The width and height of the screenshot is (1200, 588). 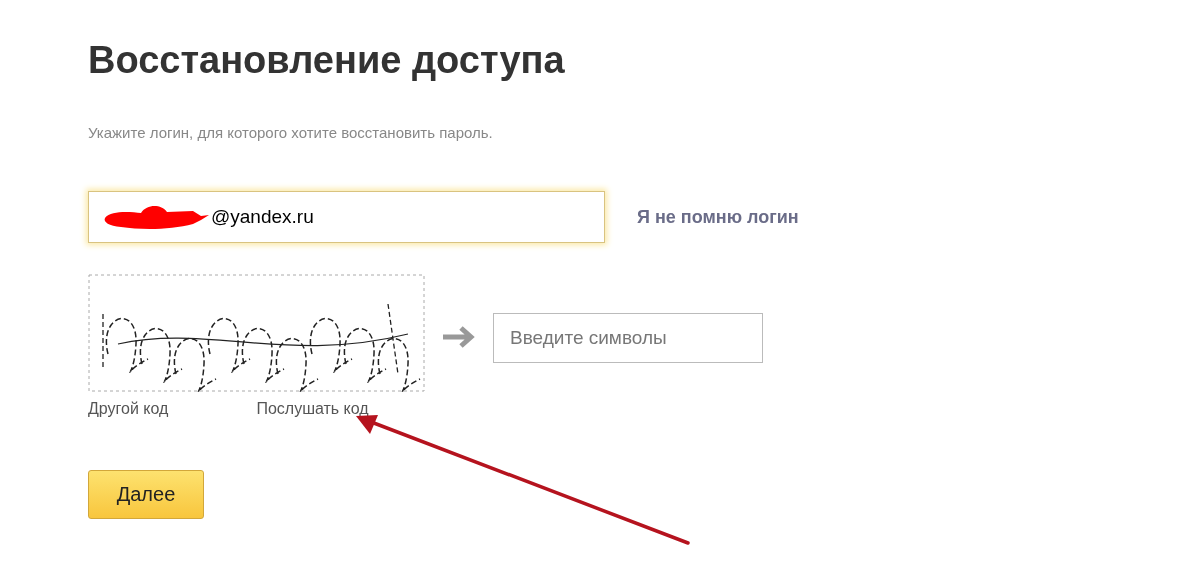 What do you see at coordinates (628, 338) in the screenshot?
I see `captcha-input: Введите символы` at bounding box center [628, 338].